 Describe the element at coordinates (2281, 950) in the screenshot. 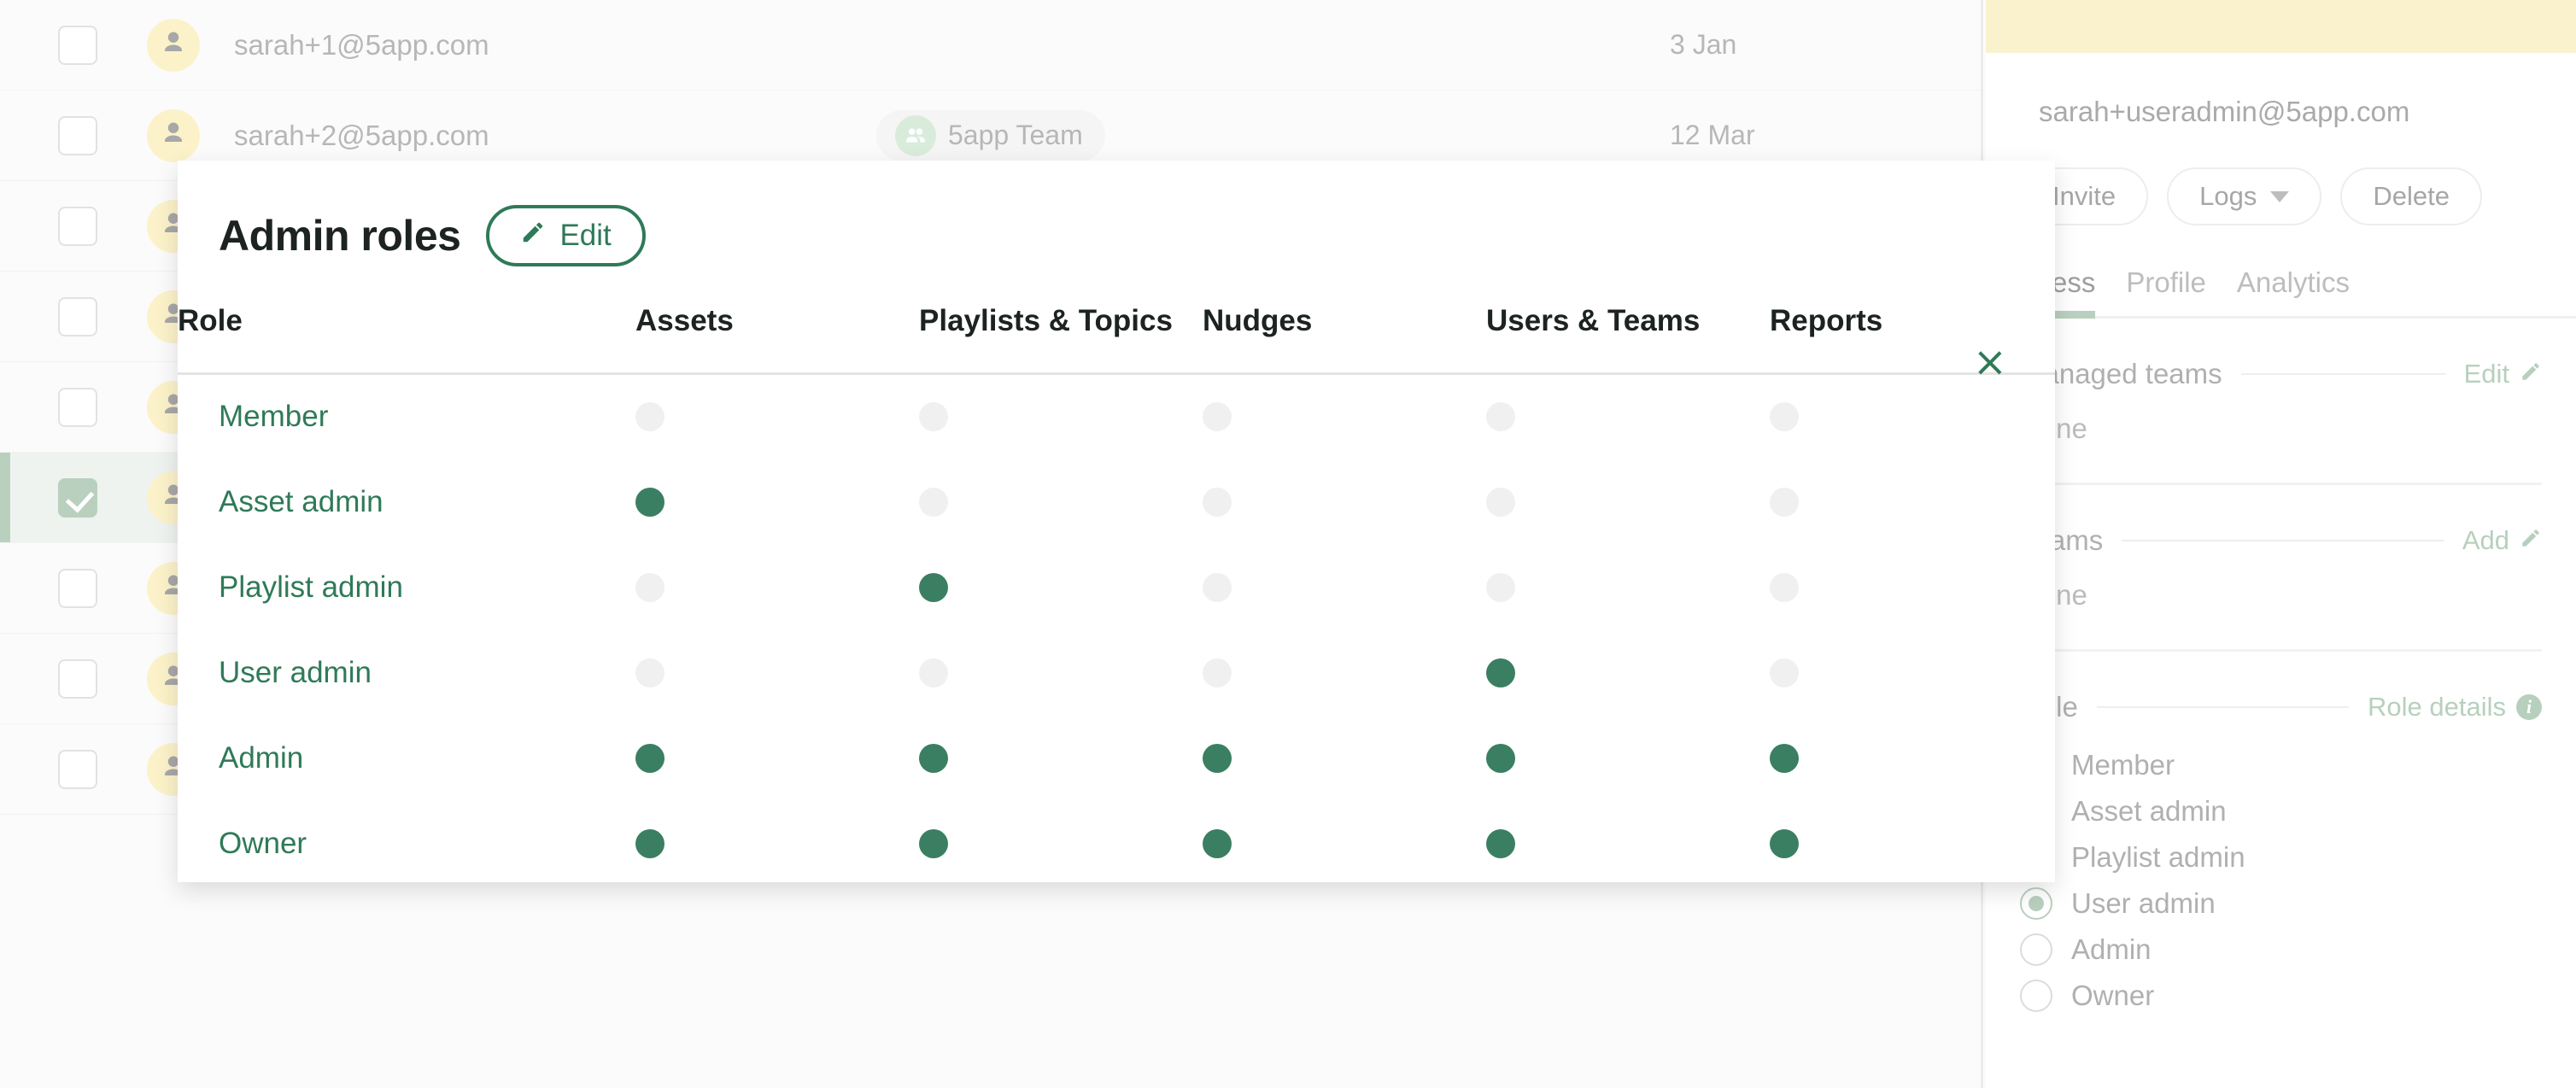

I see `role-option-admin: Admin` at that location.